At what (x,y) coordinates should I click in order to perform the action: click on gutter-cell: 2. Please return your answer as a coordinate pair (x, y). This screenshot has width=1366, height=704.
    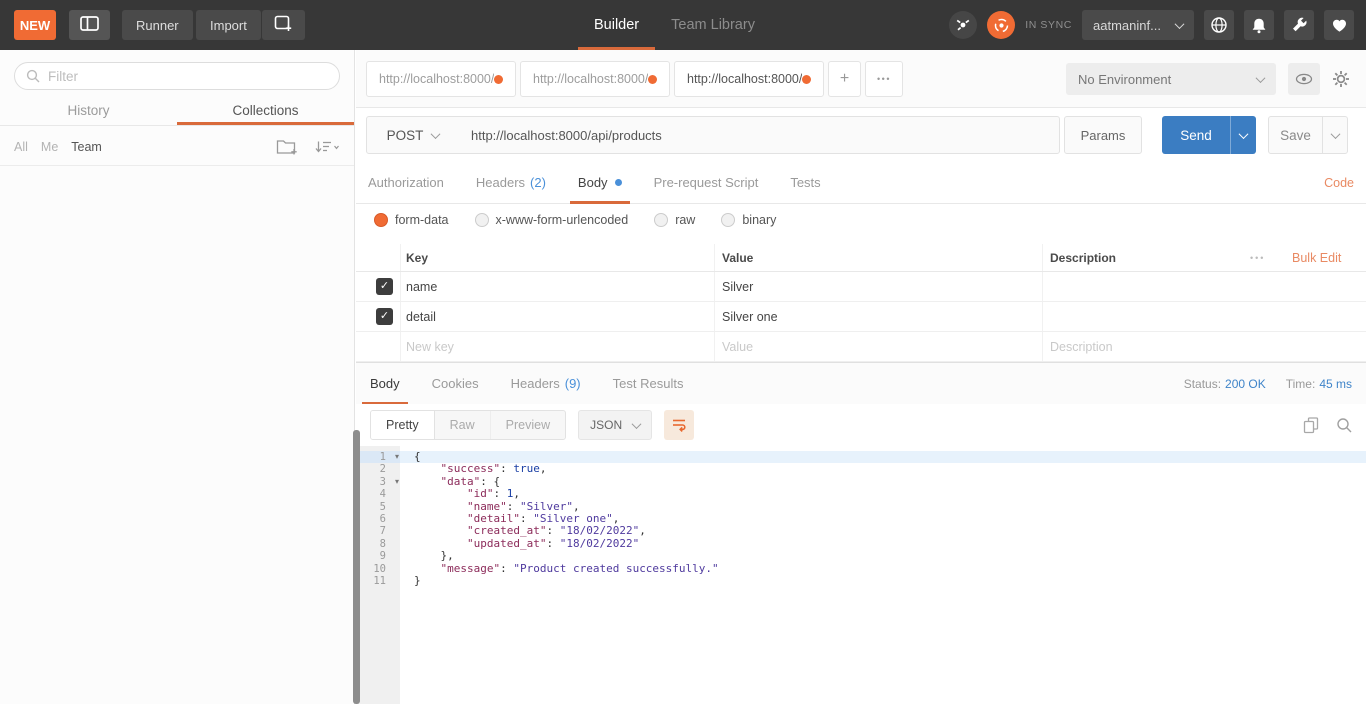
    Looking at the image, I should click on (378, 469).